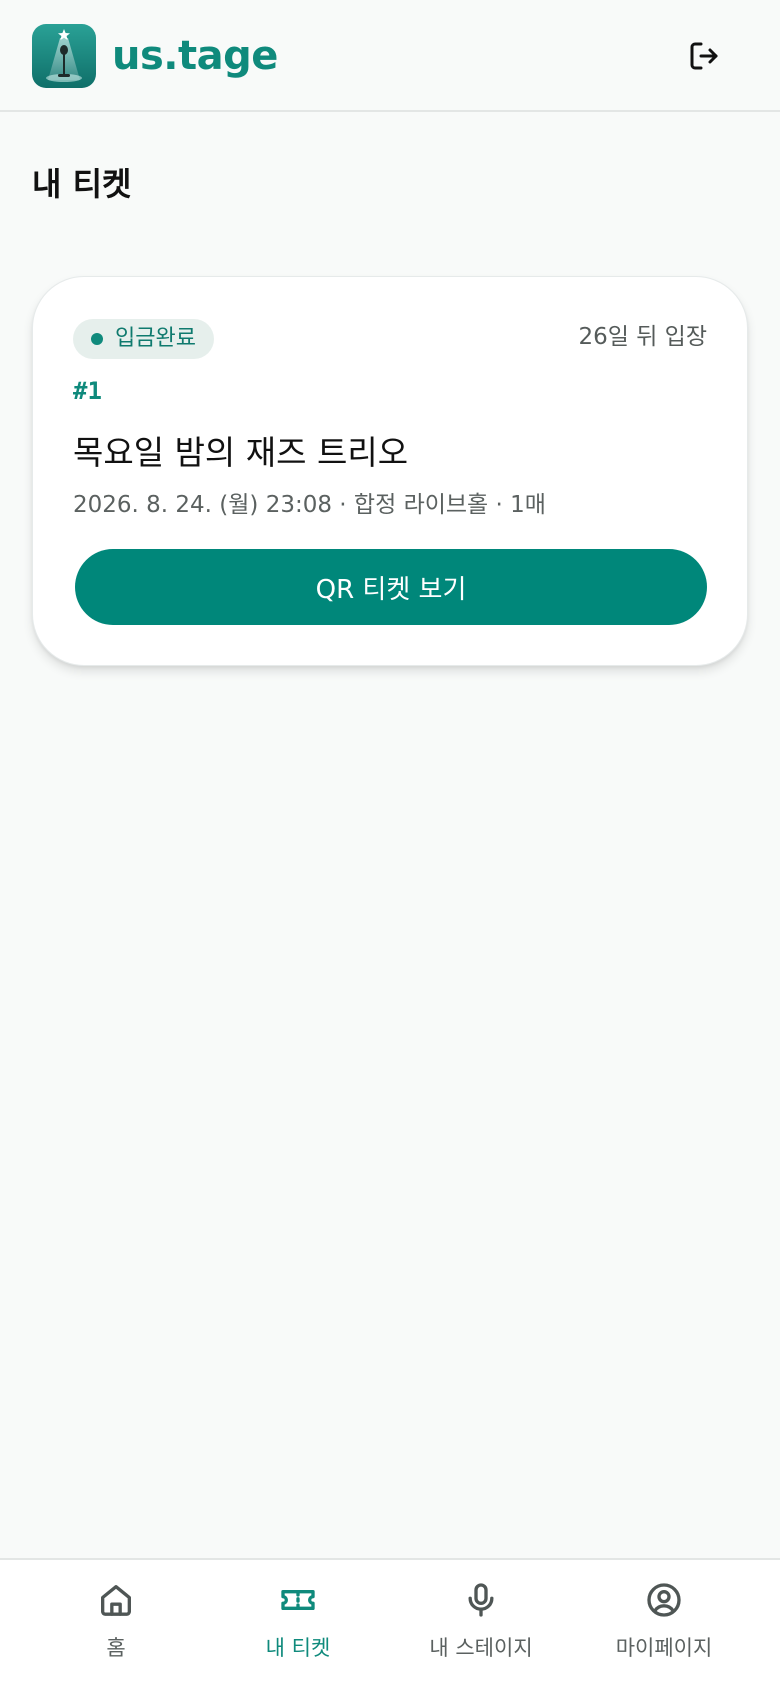  I want to click on nav-item-my-stage: 내 스테이지, so click(481, 1624).